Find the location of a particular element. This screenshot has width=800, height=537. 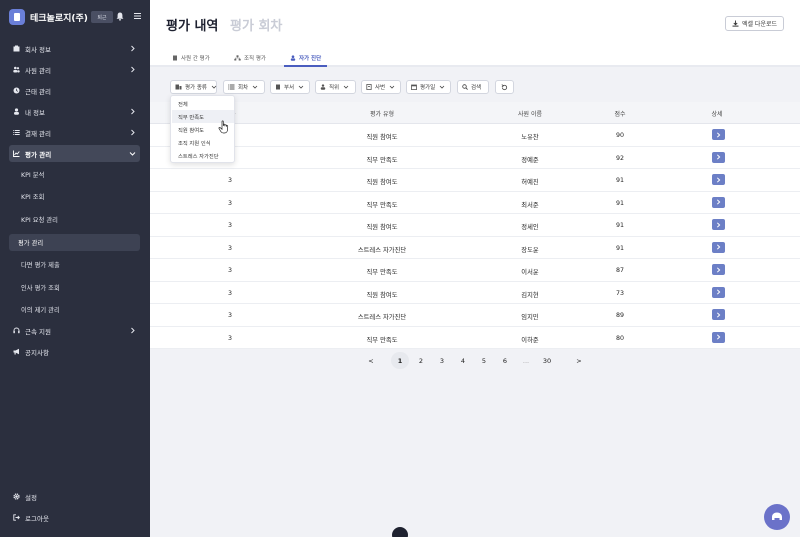

cell-employee-name: 허예진 is located at coordinates (530, 182).